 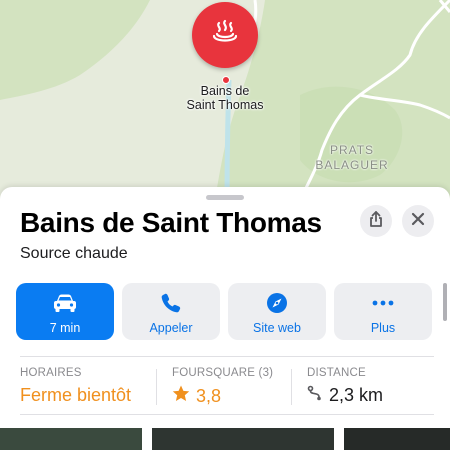 What do you see at coordinates (74, 253) in the screenshot?
I see `place-category: Source chaude` at bounding box center [74, 253].